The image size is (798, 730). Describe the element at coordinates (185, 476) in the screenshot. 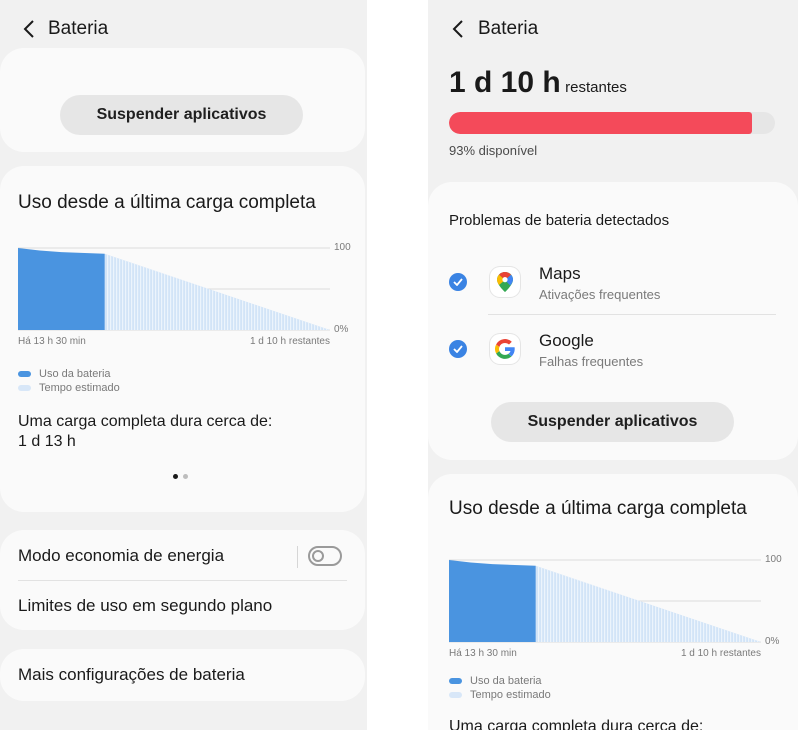

I see `page-dot` at that location.